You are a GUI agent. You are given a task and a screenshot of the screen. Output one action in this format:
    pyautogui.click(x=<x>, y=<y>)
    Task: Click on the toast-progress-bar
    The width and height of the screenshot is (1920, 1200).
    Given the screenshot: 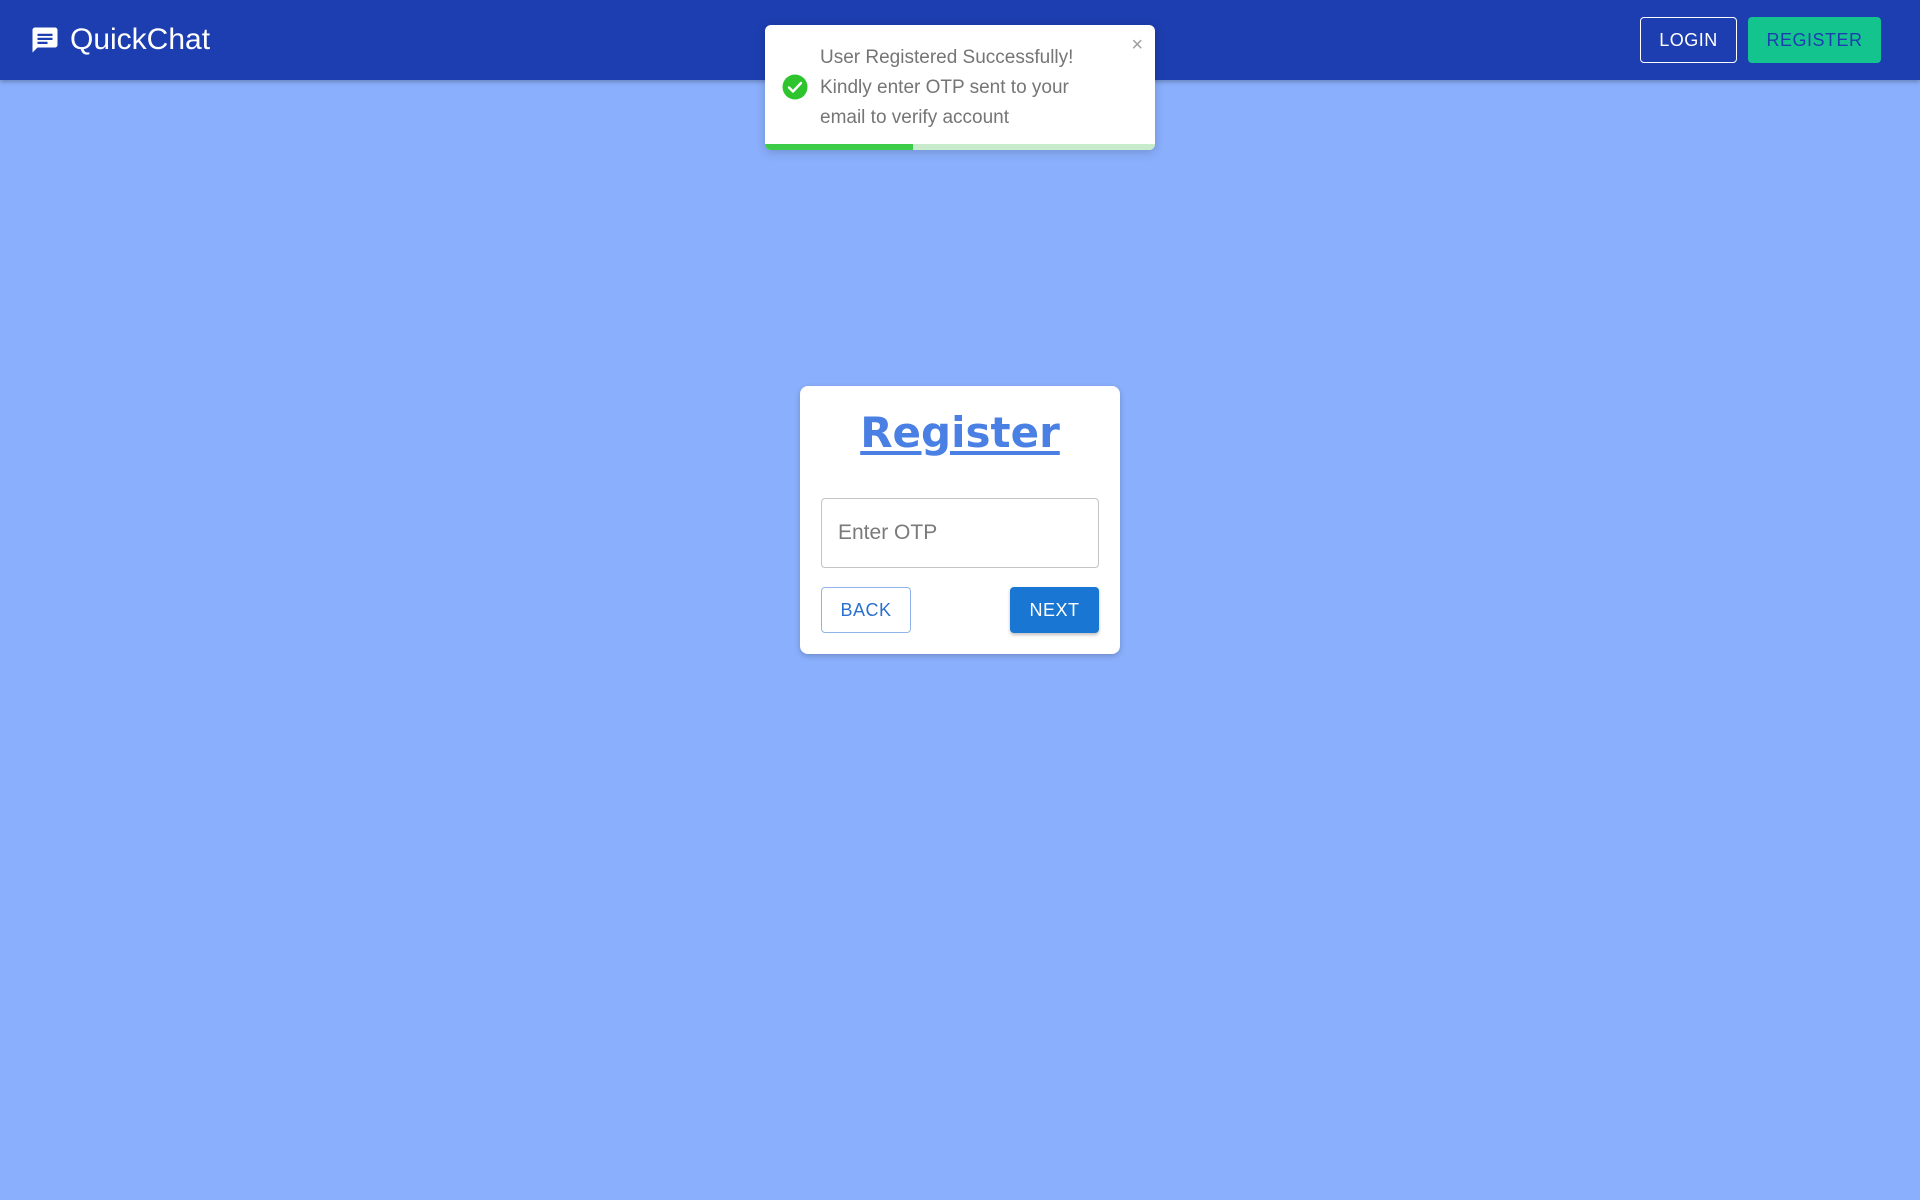 What is the action you would take?
    pyautogui.click(x=960, y=147)
    